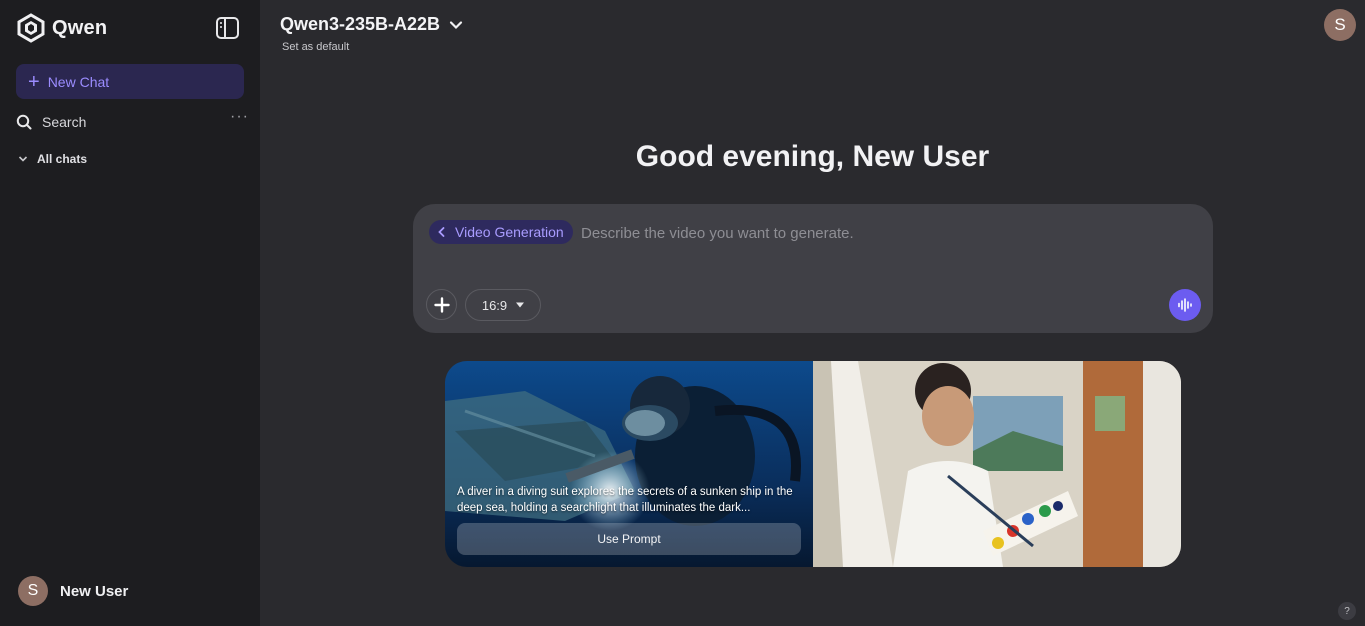 Image resolution: width=1365 pixels, height=626 pixels. Describe the element at coordinates (441, 232) in the screenshot. I see `chevron-left-icon` at that location.